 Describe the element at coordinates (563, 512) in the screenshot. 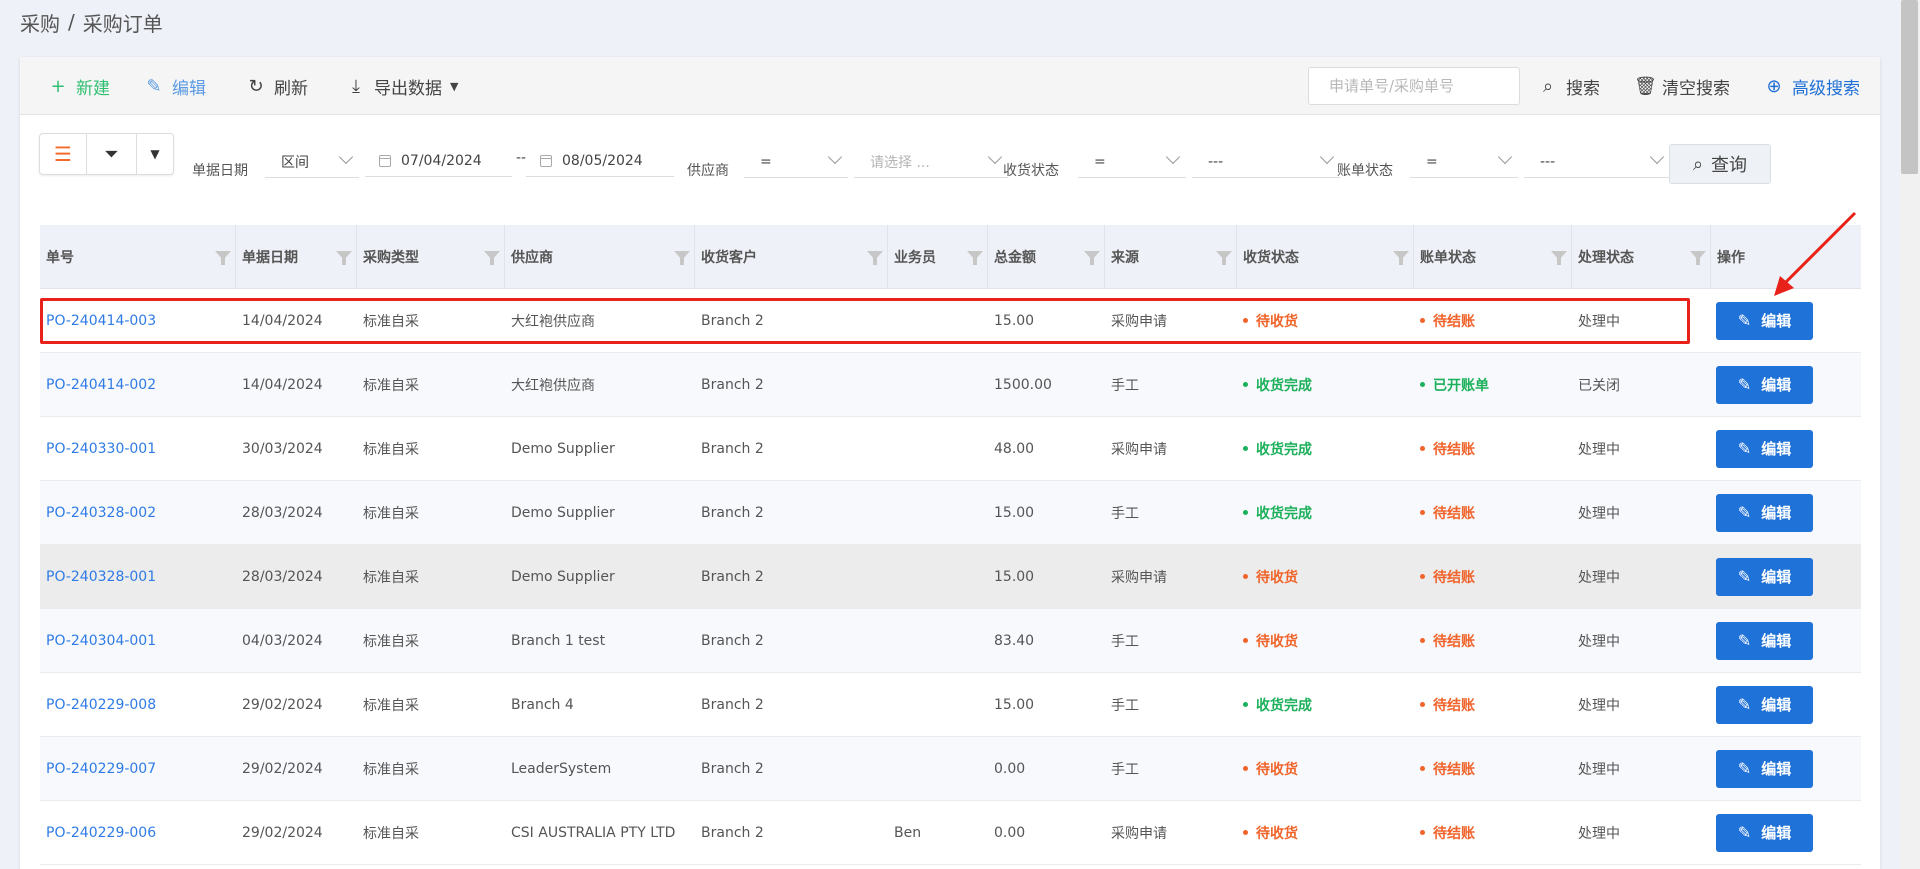

I see `supplier-cell: Demo Supplier` at that location.